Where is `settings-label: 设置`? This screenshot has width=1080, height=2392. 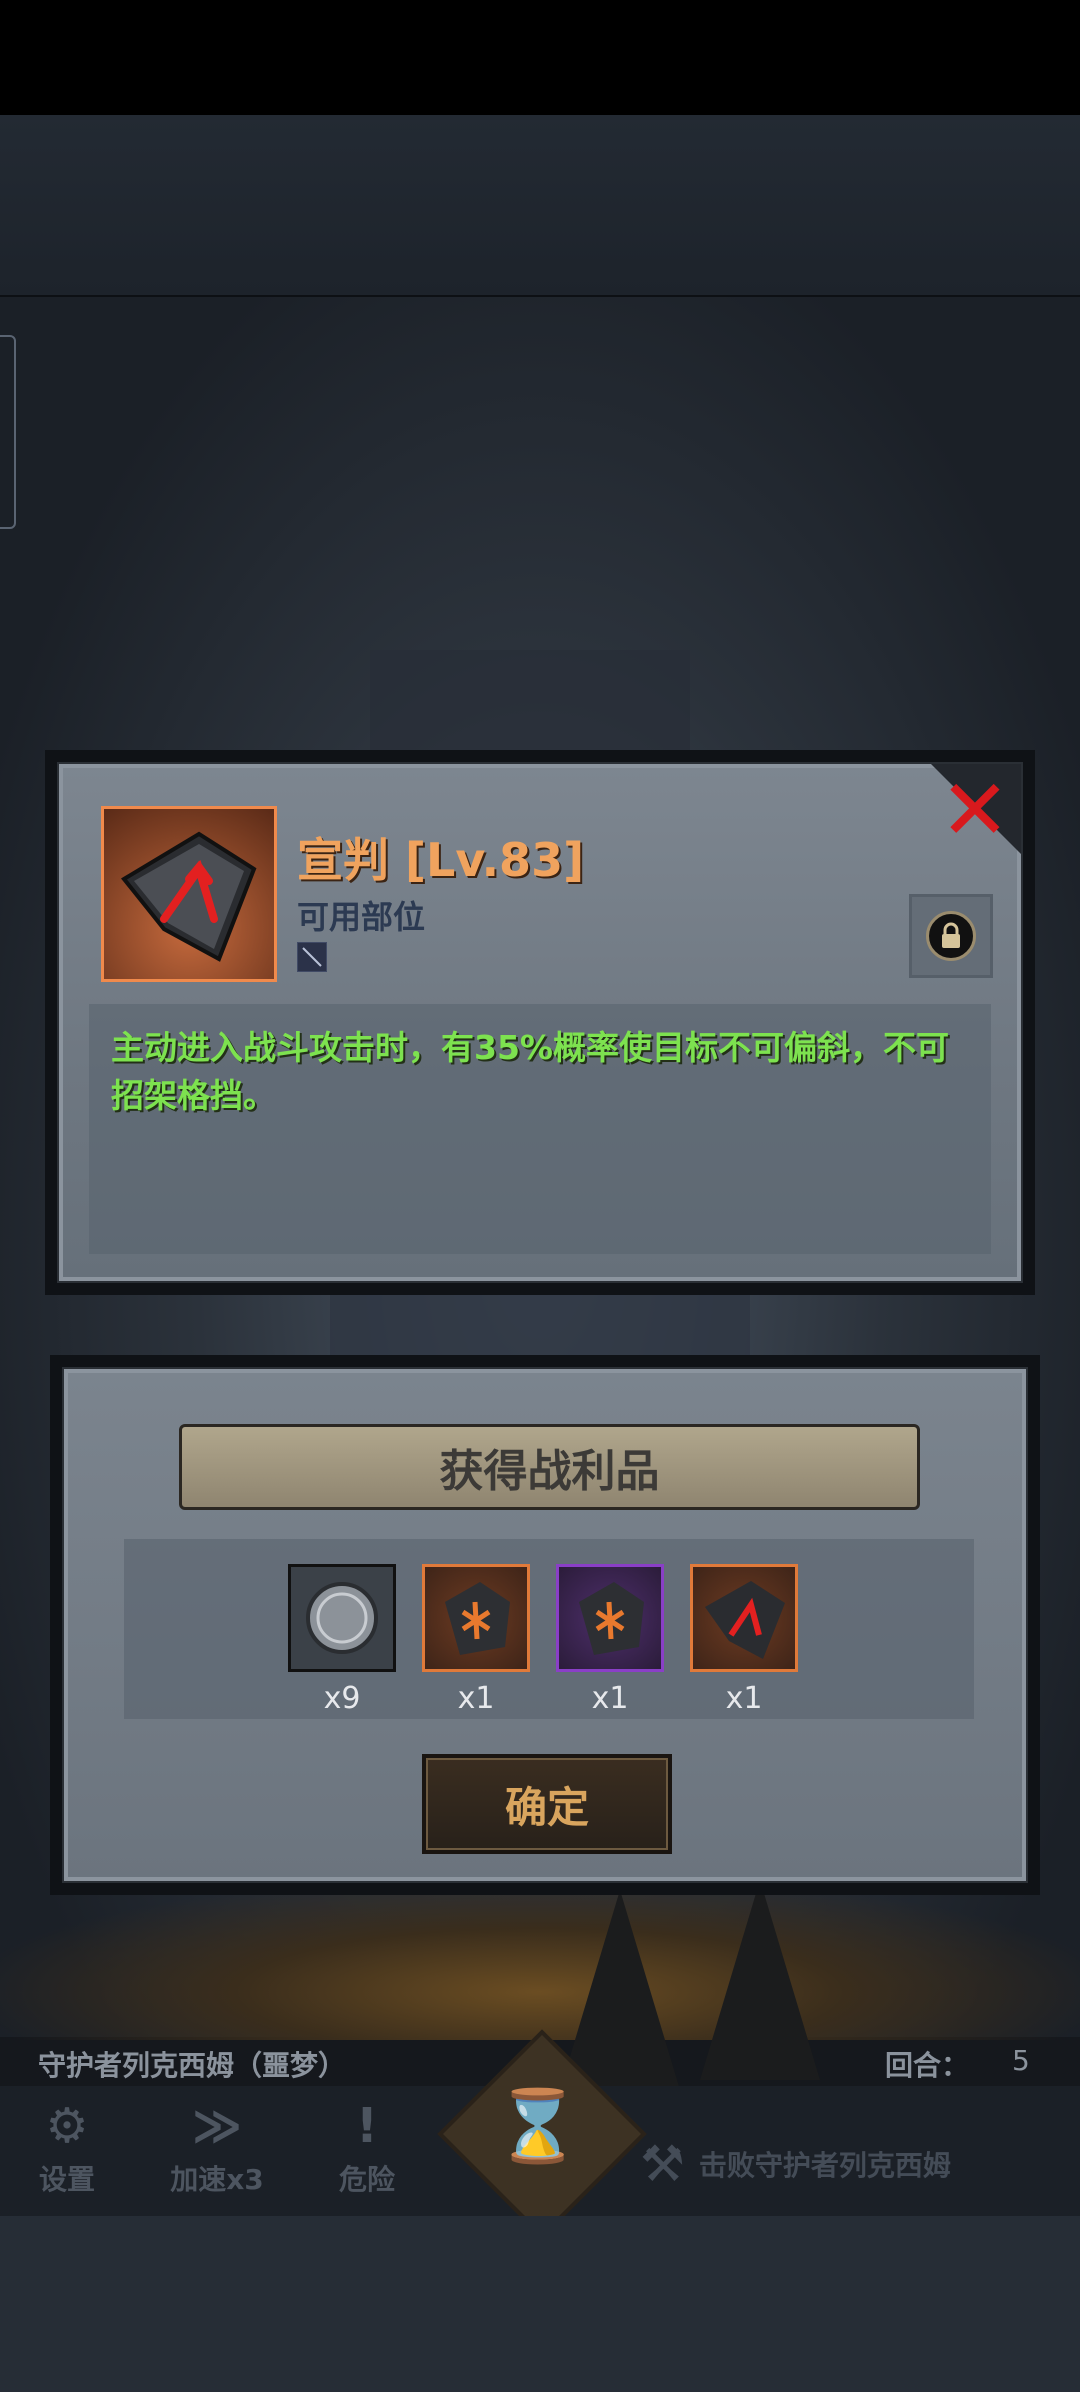 settings-label: 设置 is located at coordinates (66, 2179).